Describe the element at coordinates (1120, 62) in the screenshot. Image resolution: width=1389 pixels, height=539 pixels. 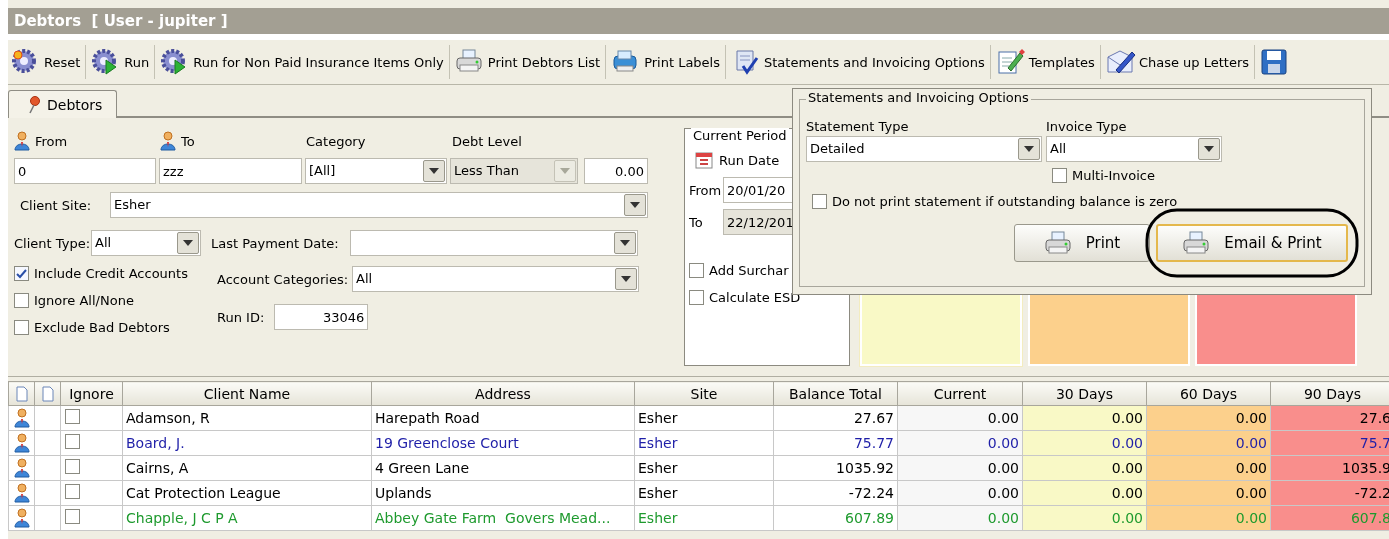
I see `envelope-pen-icon` at that location.